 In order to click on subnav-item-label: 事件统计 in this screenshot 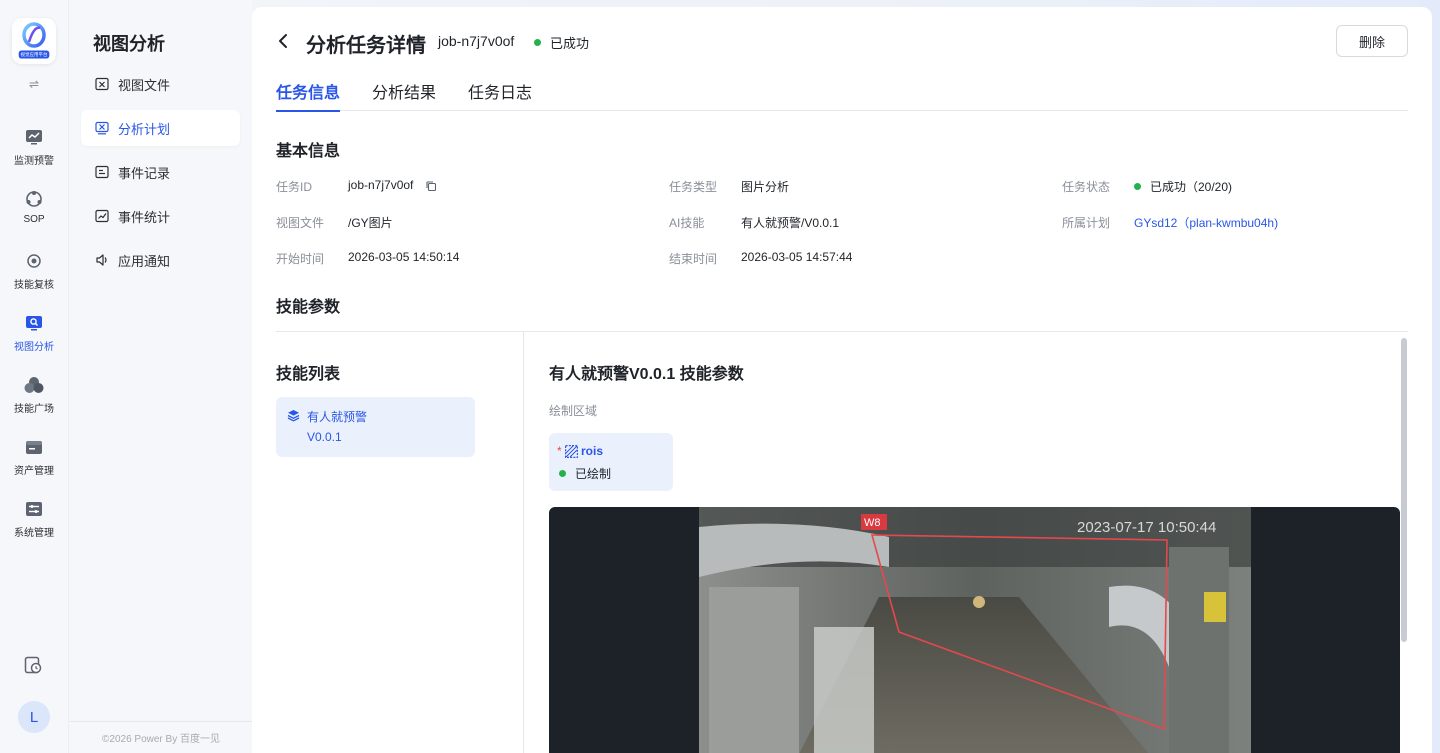, I will do `click(144, 217)`.